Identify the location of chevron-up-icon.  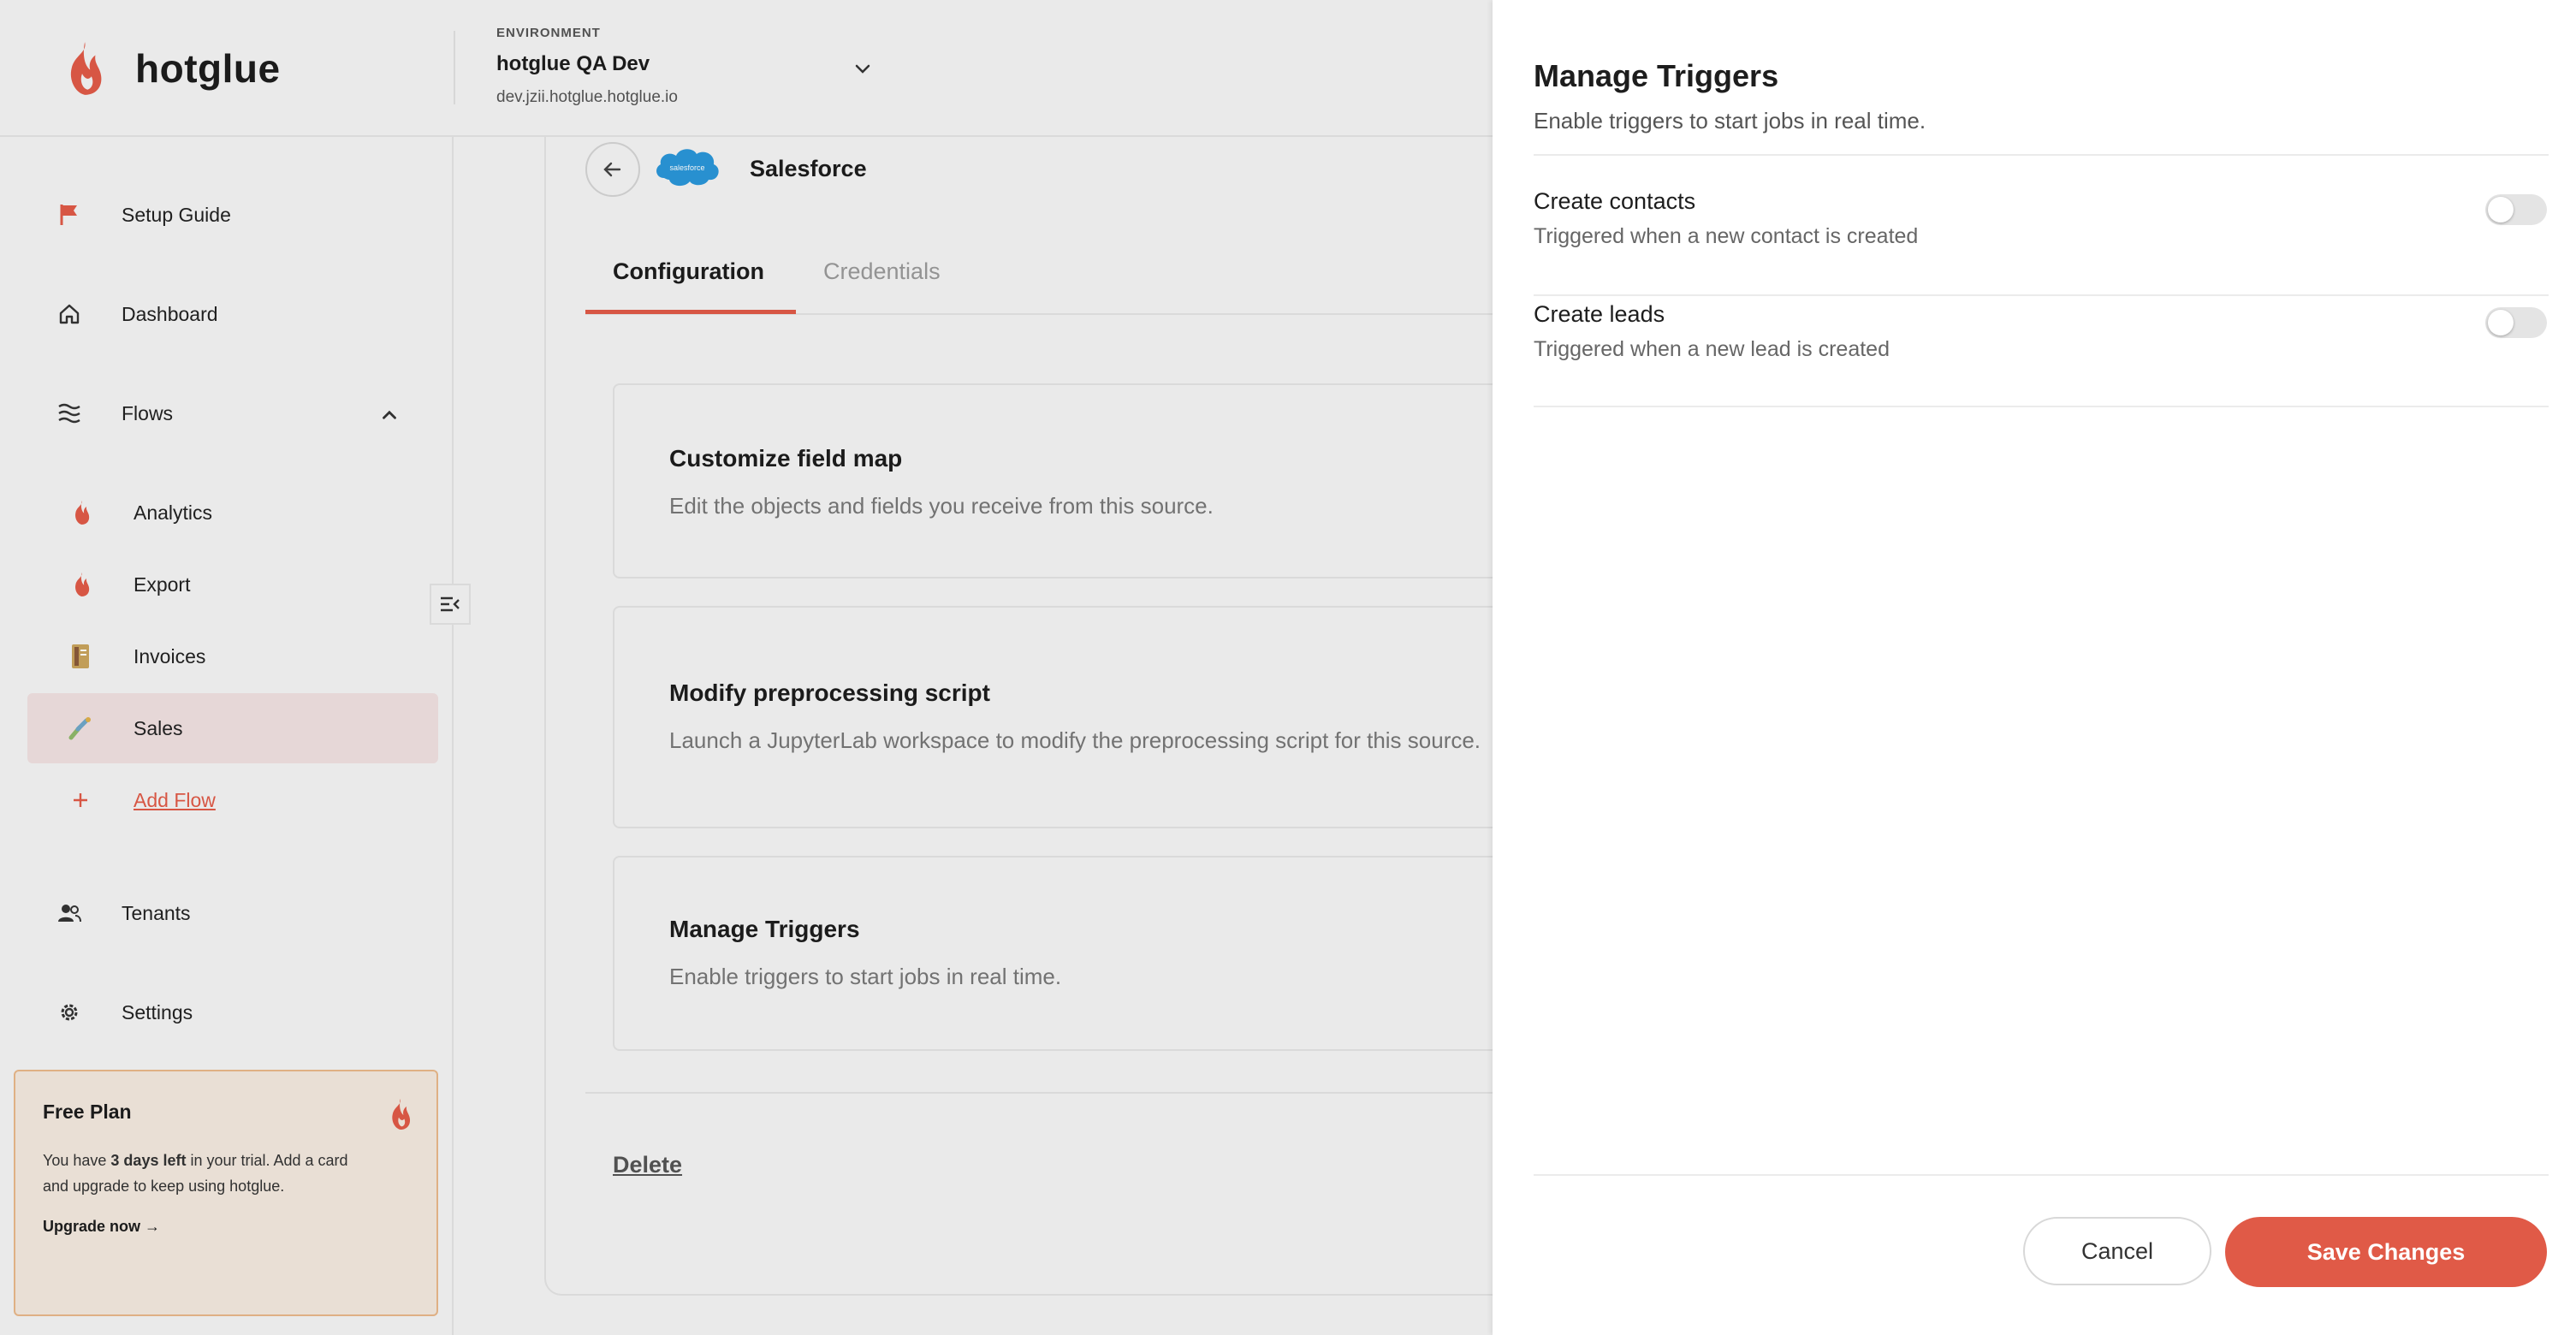
(389, 415).